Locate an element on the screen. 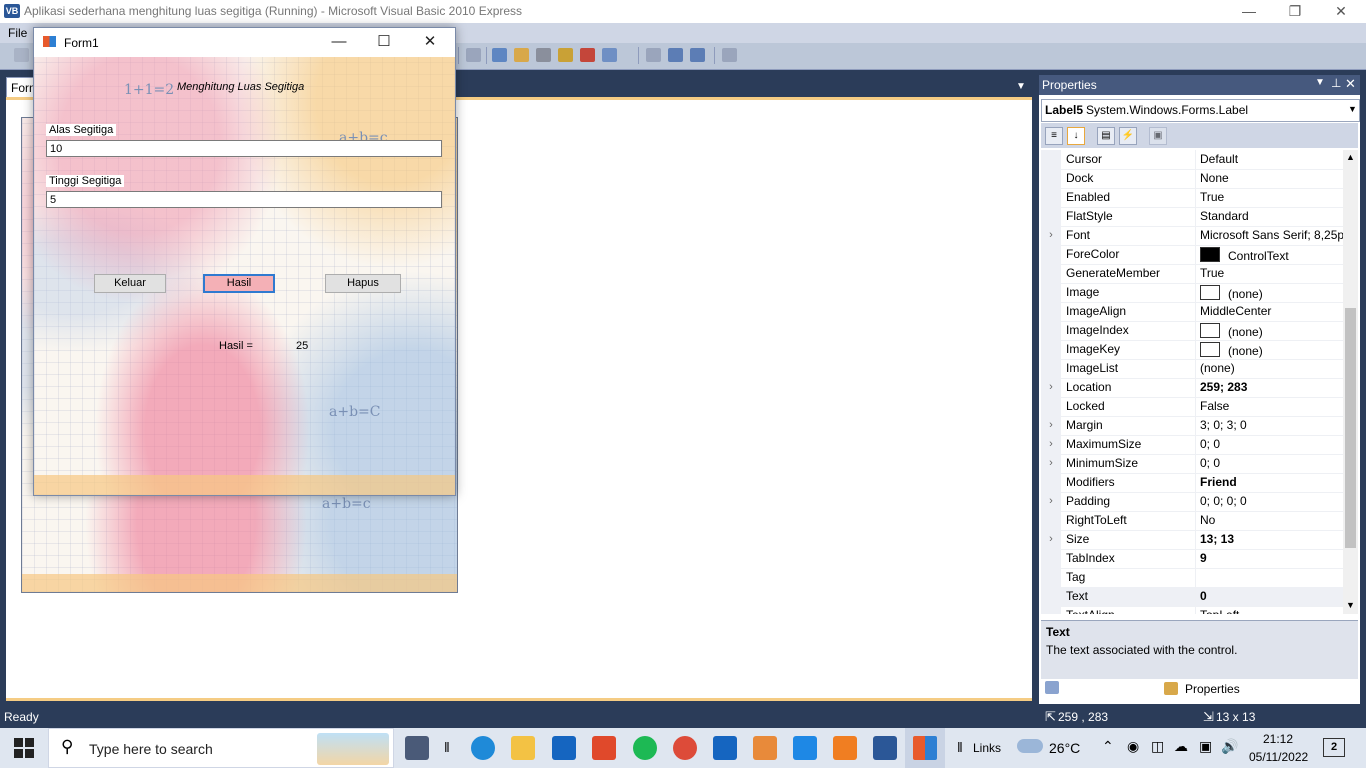 The height and width of the screenshot is (768, 1366). property-value: Standard is located at coordinates (1224, 216).